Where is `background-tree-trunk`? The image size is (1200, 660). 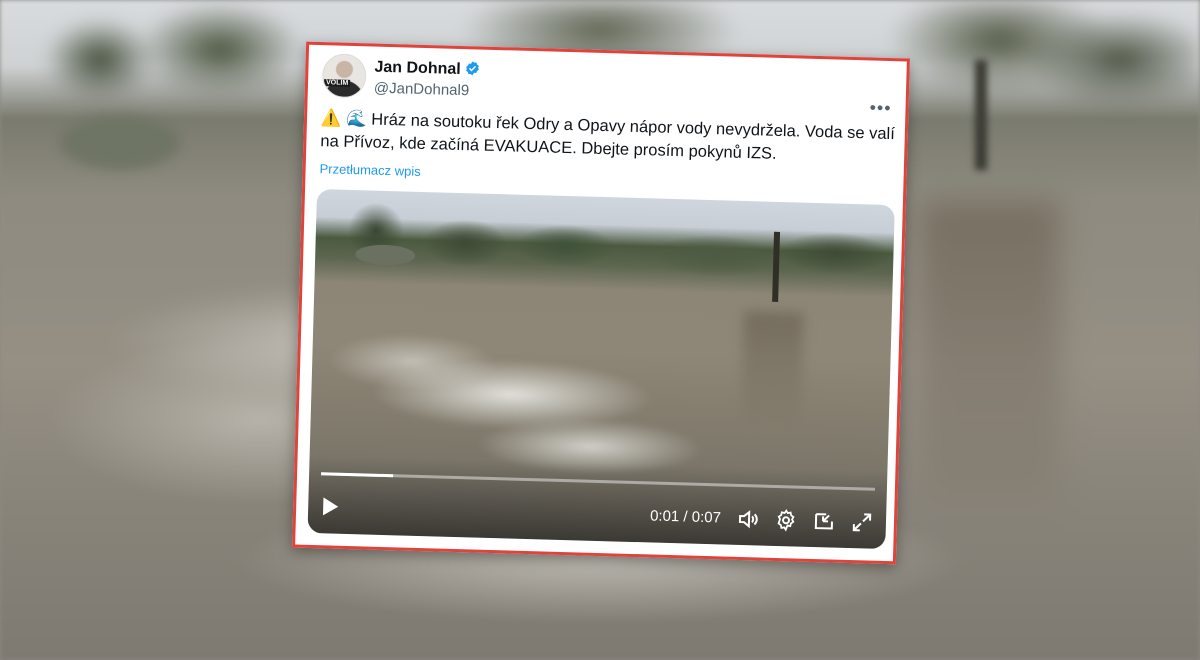
background-tree-trunk is located at coordinates (981, 115).